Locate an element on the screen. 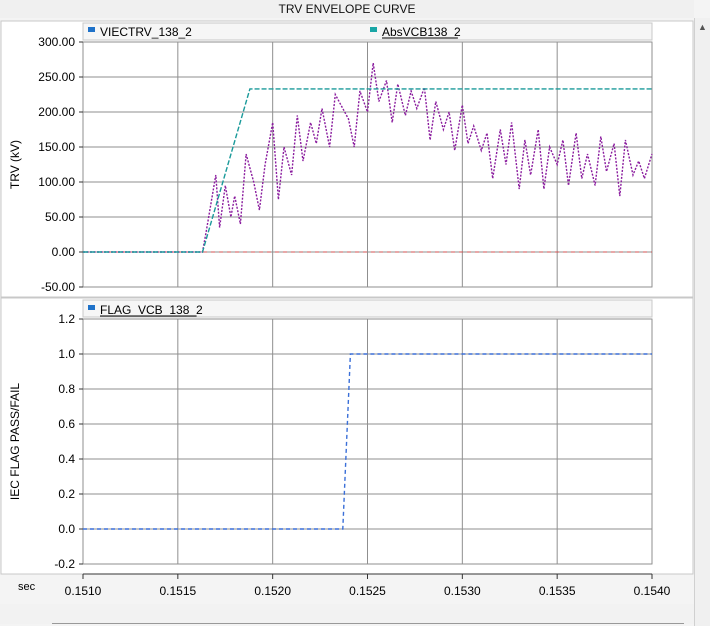 The width and height of the screenshot is (710, 626). x-tick-label: 0.1510 is located at coordinates (83, 591).